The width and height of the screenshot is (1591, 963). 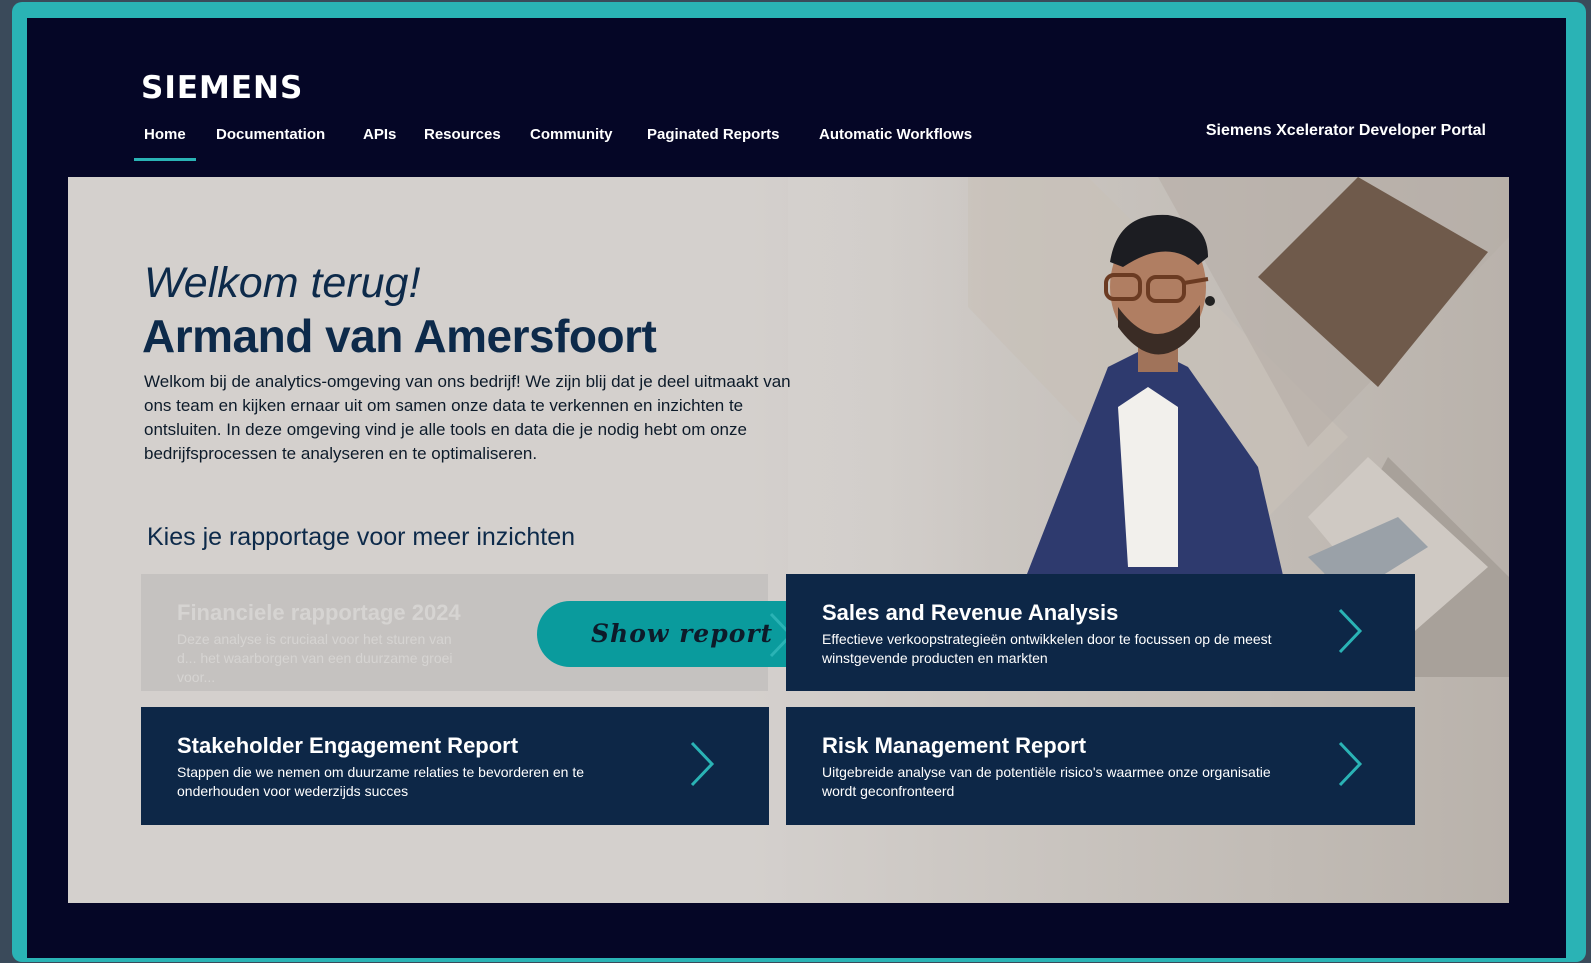 What do you see at coordinates (282, 283) in the screenshot?
I see `welcome-heading: Welkom terug!` at bounding box center [282, 283].